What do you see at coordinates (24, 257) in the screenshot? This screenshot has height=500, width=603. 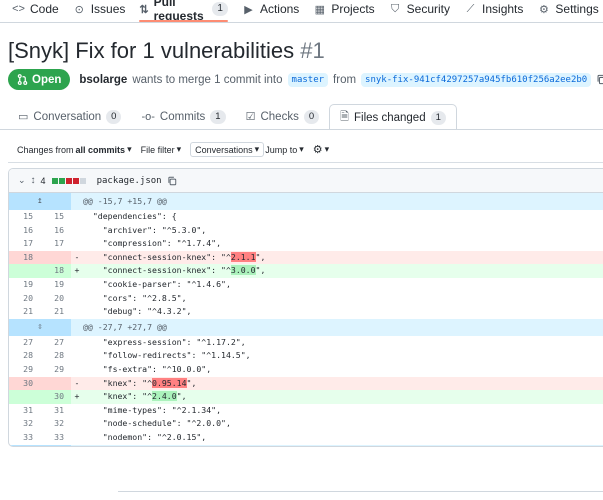 I see `old-line-number: 18` at bounding box center [24, 257].